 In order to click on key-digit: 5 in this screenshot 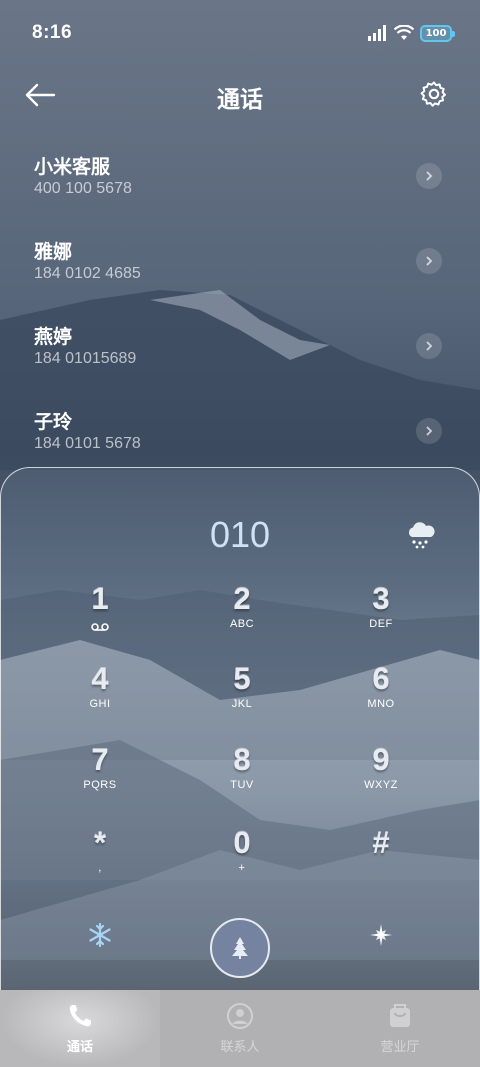, I will do `click(242, 678)`.